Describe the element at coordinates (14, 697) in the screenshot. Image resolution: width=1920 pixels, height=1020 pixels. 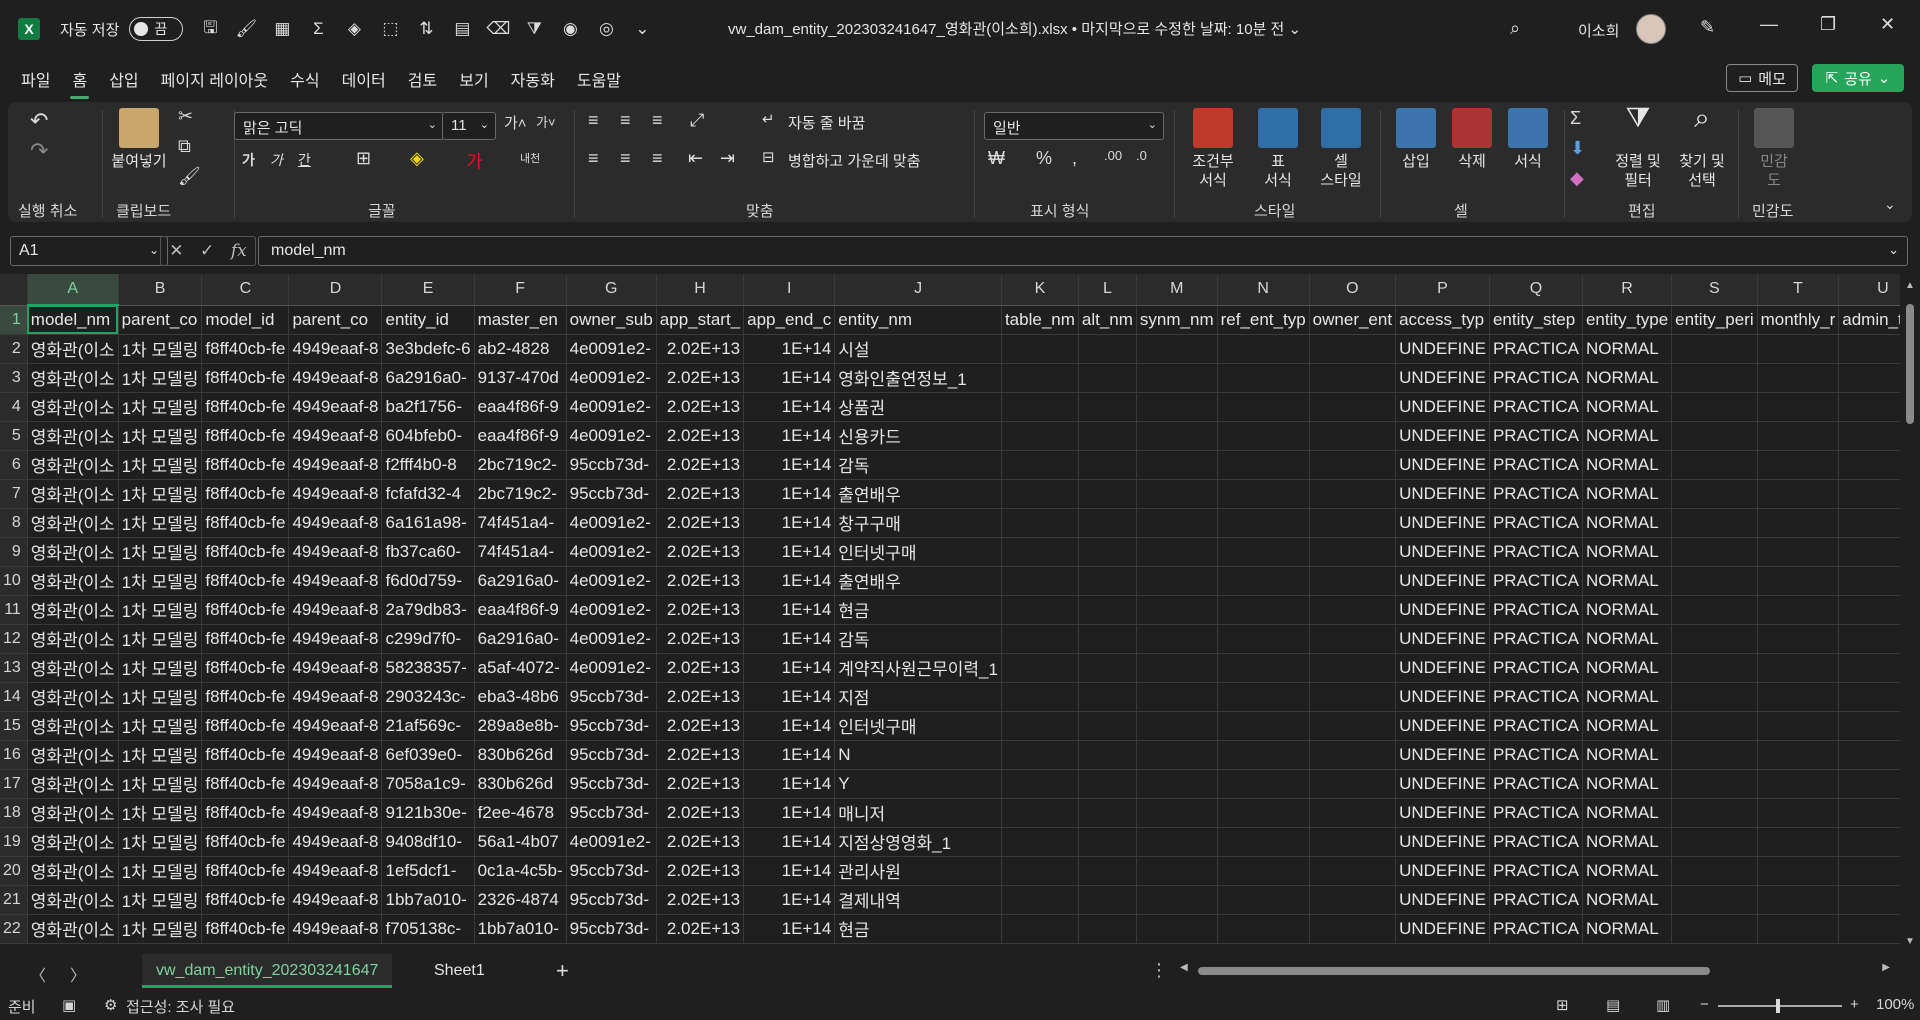
I see `row-header: 14` at that location.